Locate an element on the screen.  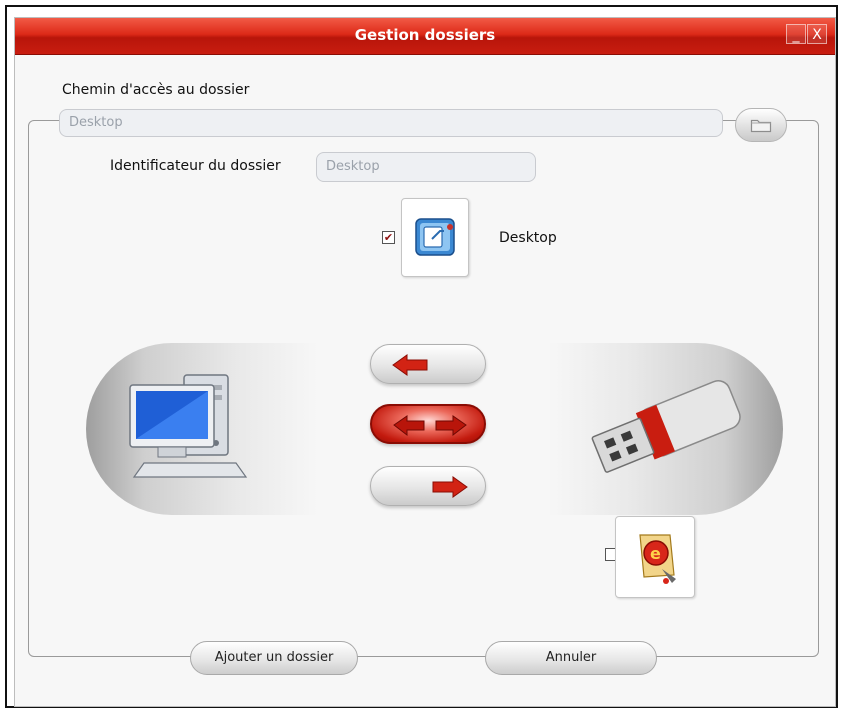
arrow-both-icon is located at coordinates (430, 426).